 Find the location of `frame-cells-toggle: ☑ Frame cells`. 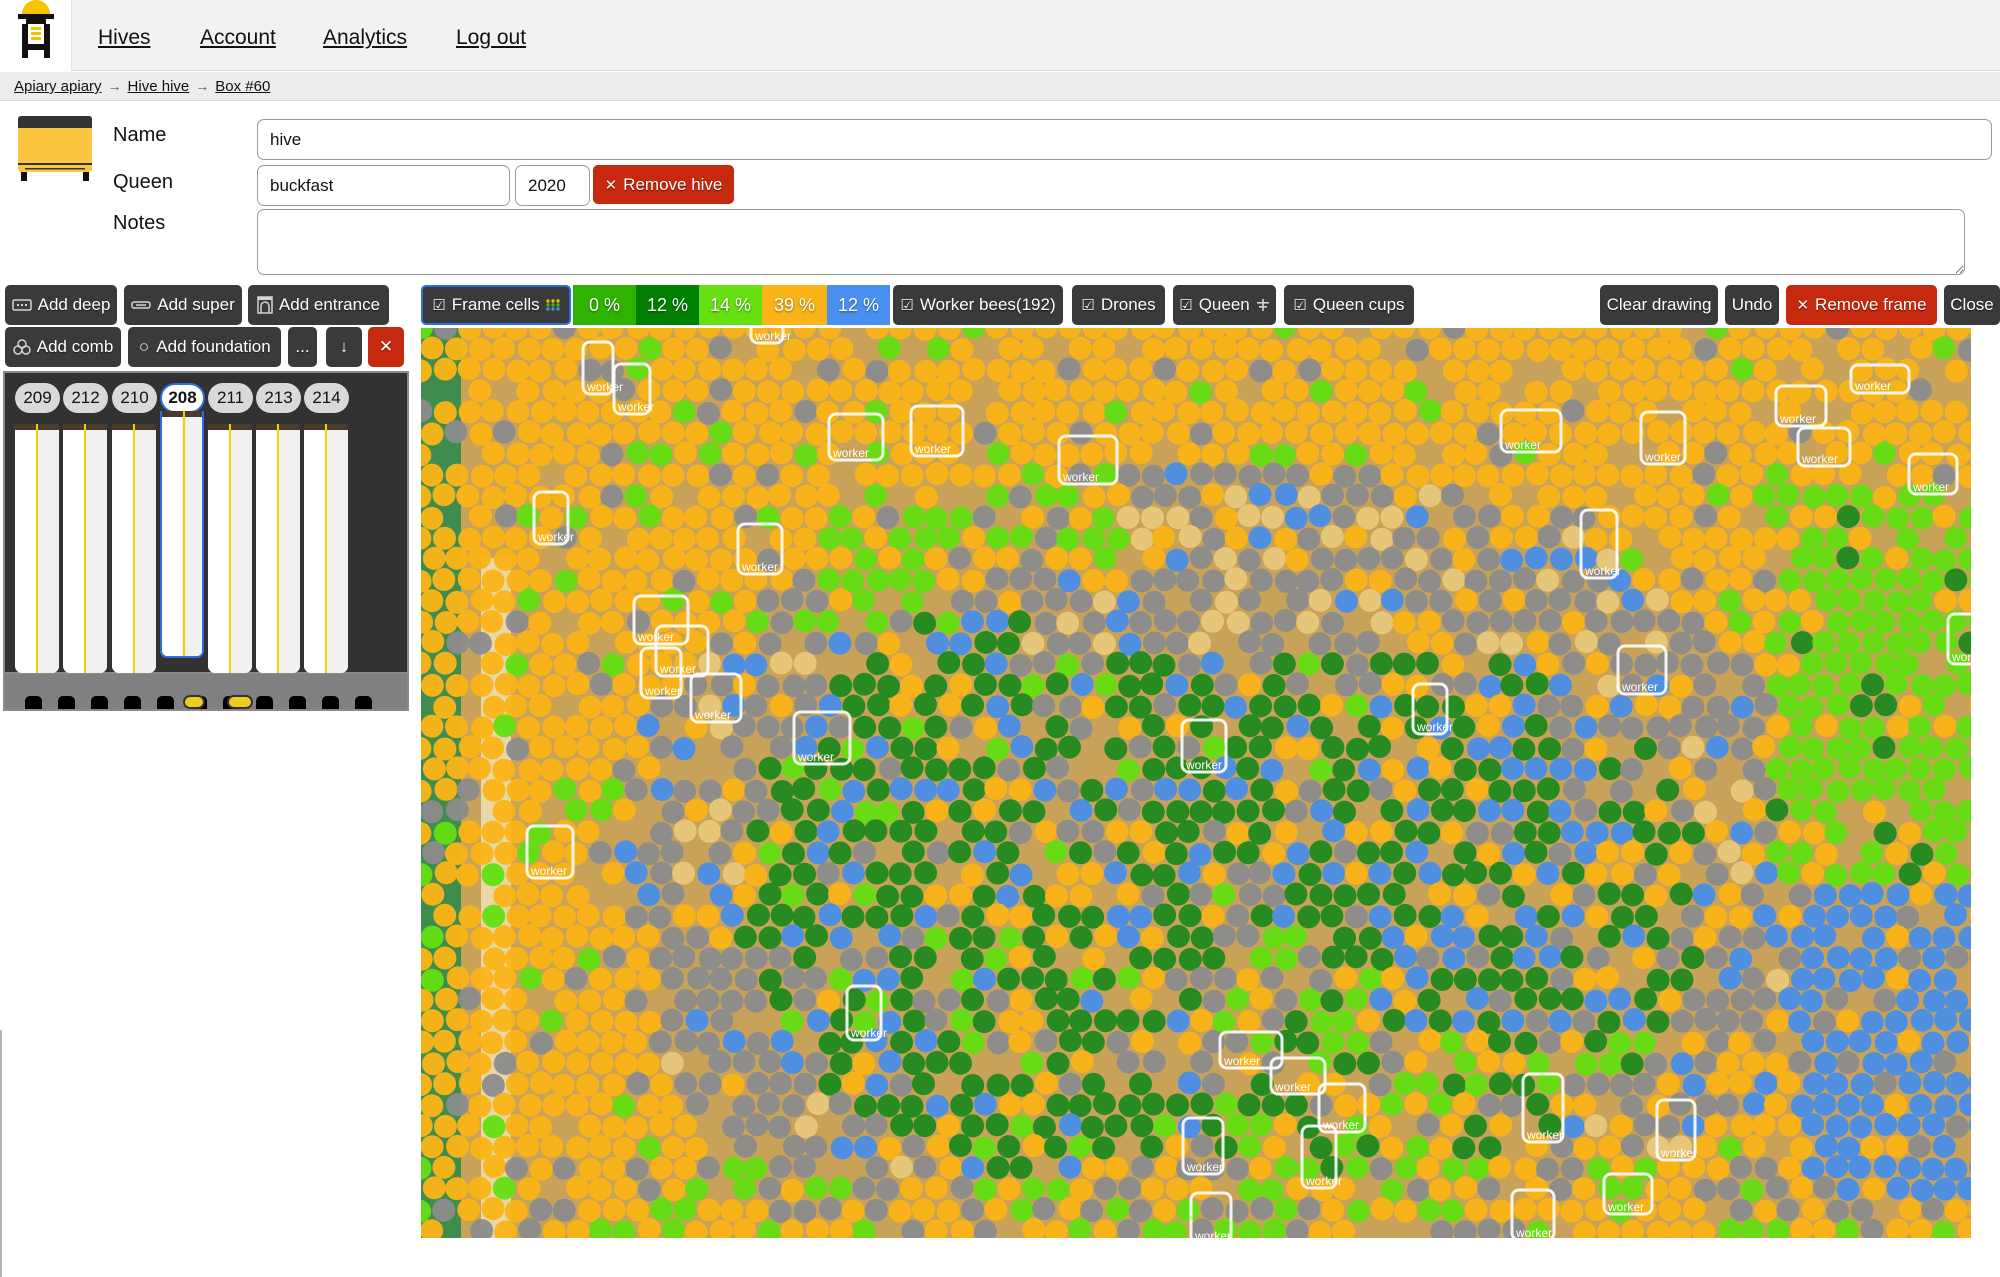

frame-cells-toggle: ☑ Frame cells is located at coordinates (496, 305).